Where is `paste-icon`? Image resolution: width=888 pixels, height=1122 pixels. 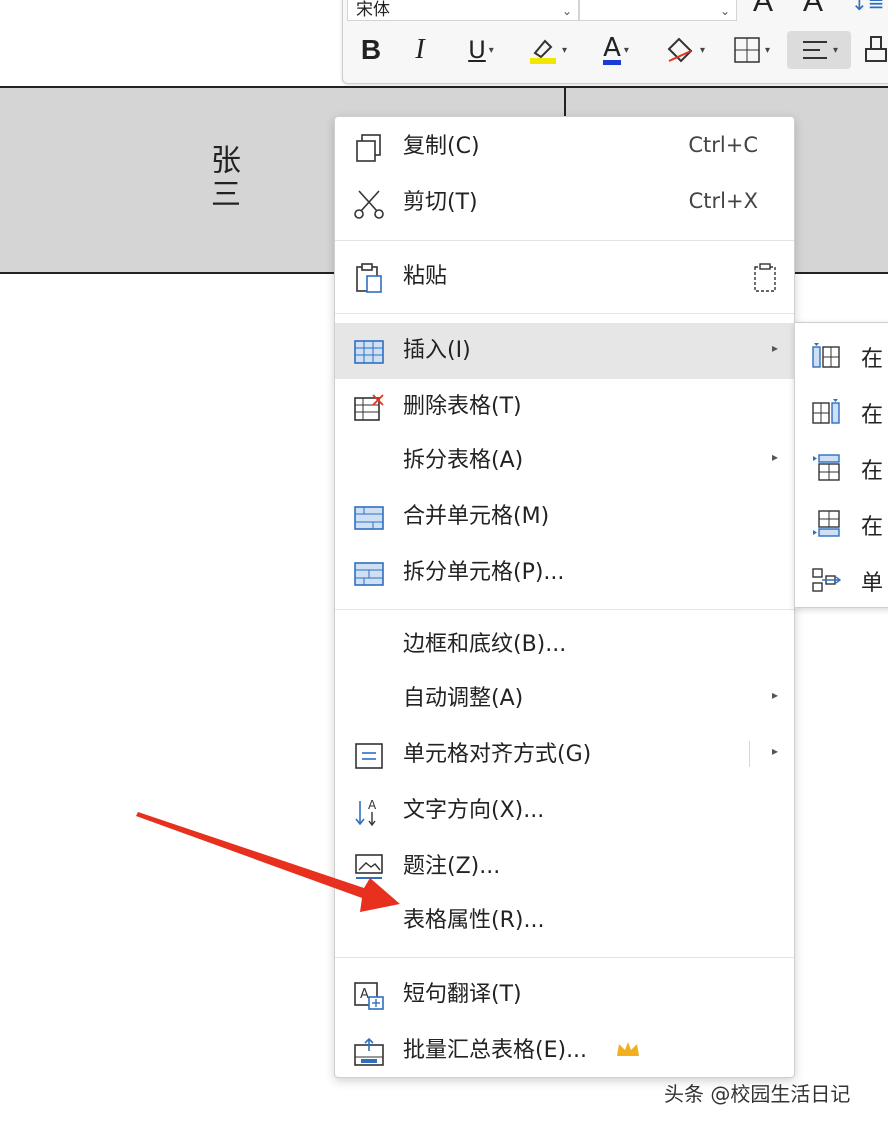 paste-icon is located at coordinates (369, 278).